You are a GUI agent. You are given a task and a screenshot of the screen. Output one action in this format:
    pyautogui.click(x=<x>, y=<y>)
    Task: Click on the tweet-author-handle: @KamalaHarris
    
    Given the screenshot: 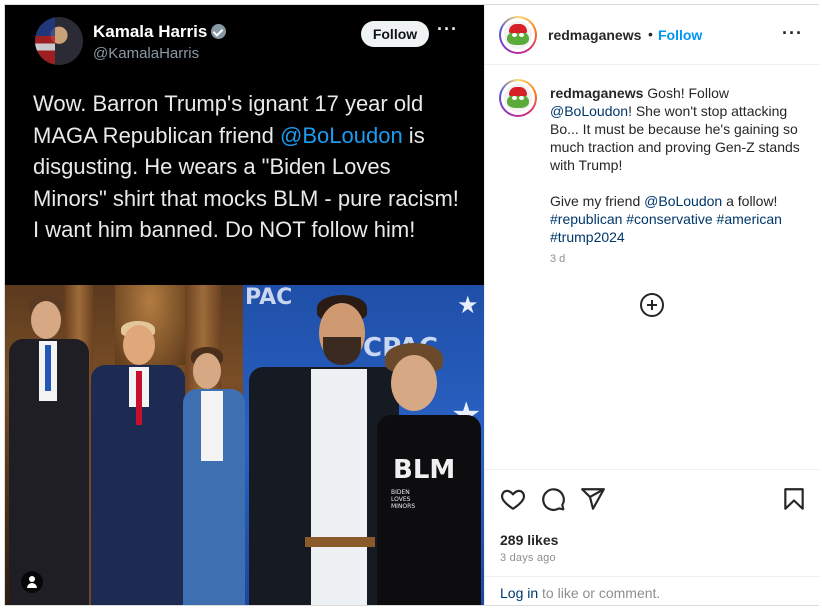 What is the action you would take?
    pyautogui.click(x=146, y=53)
    